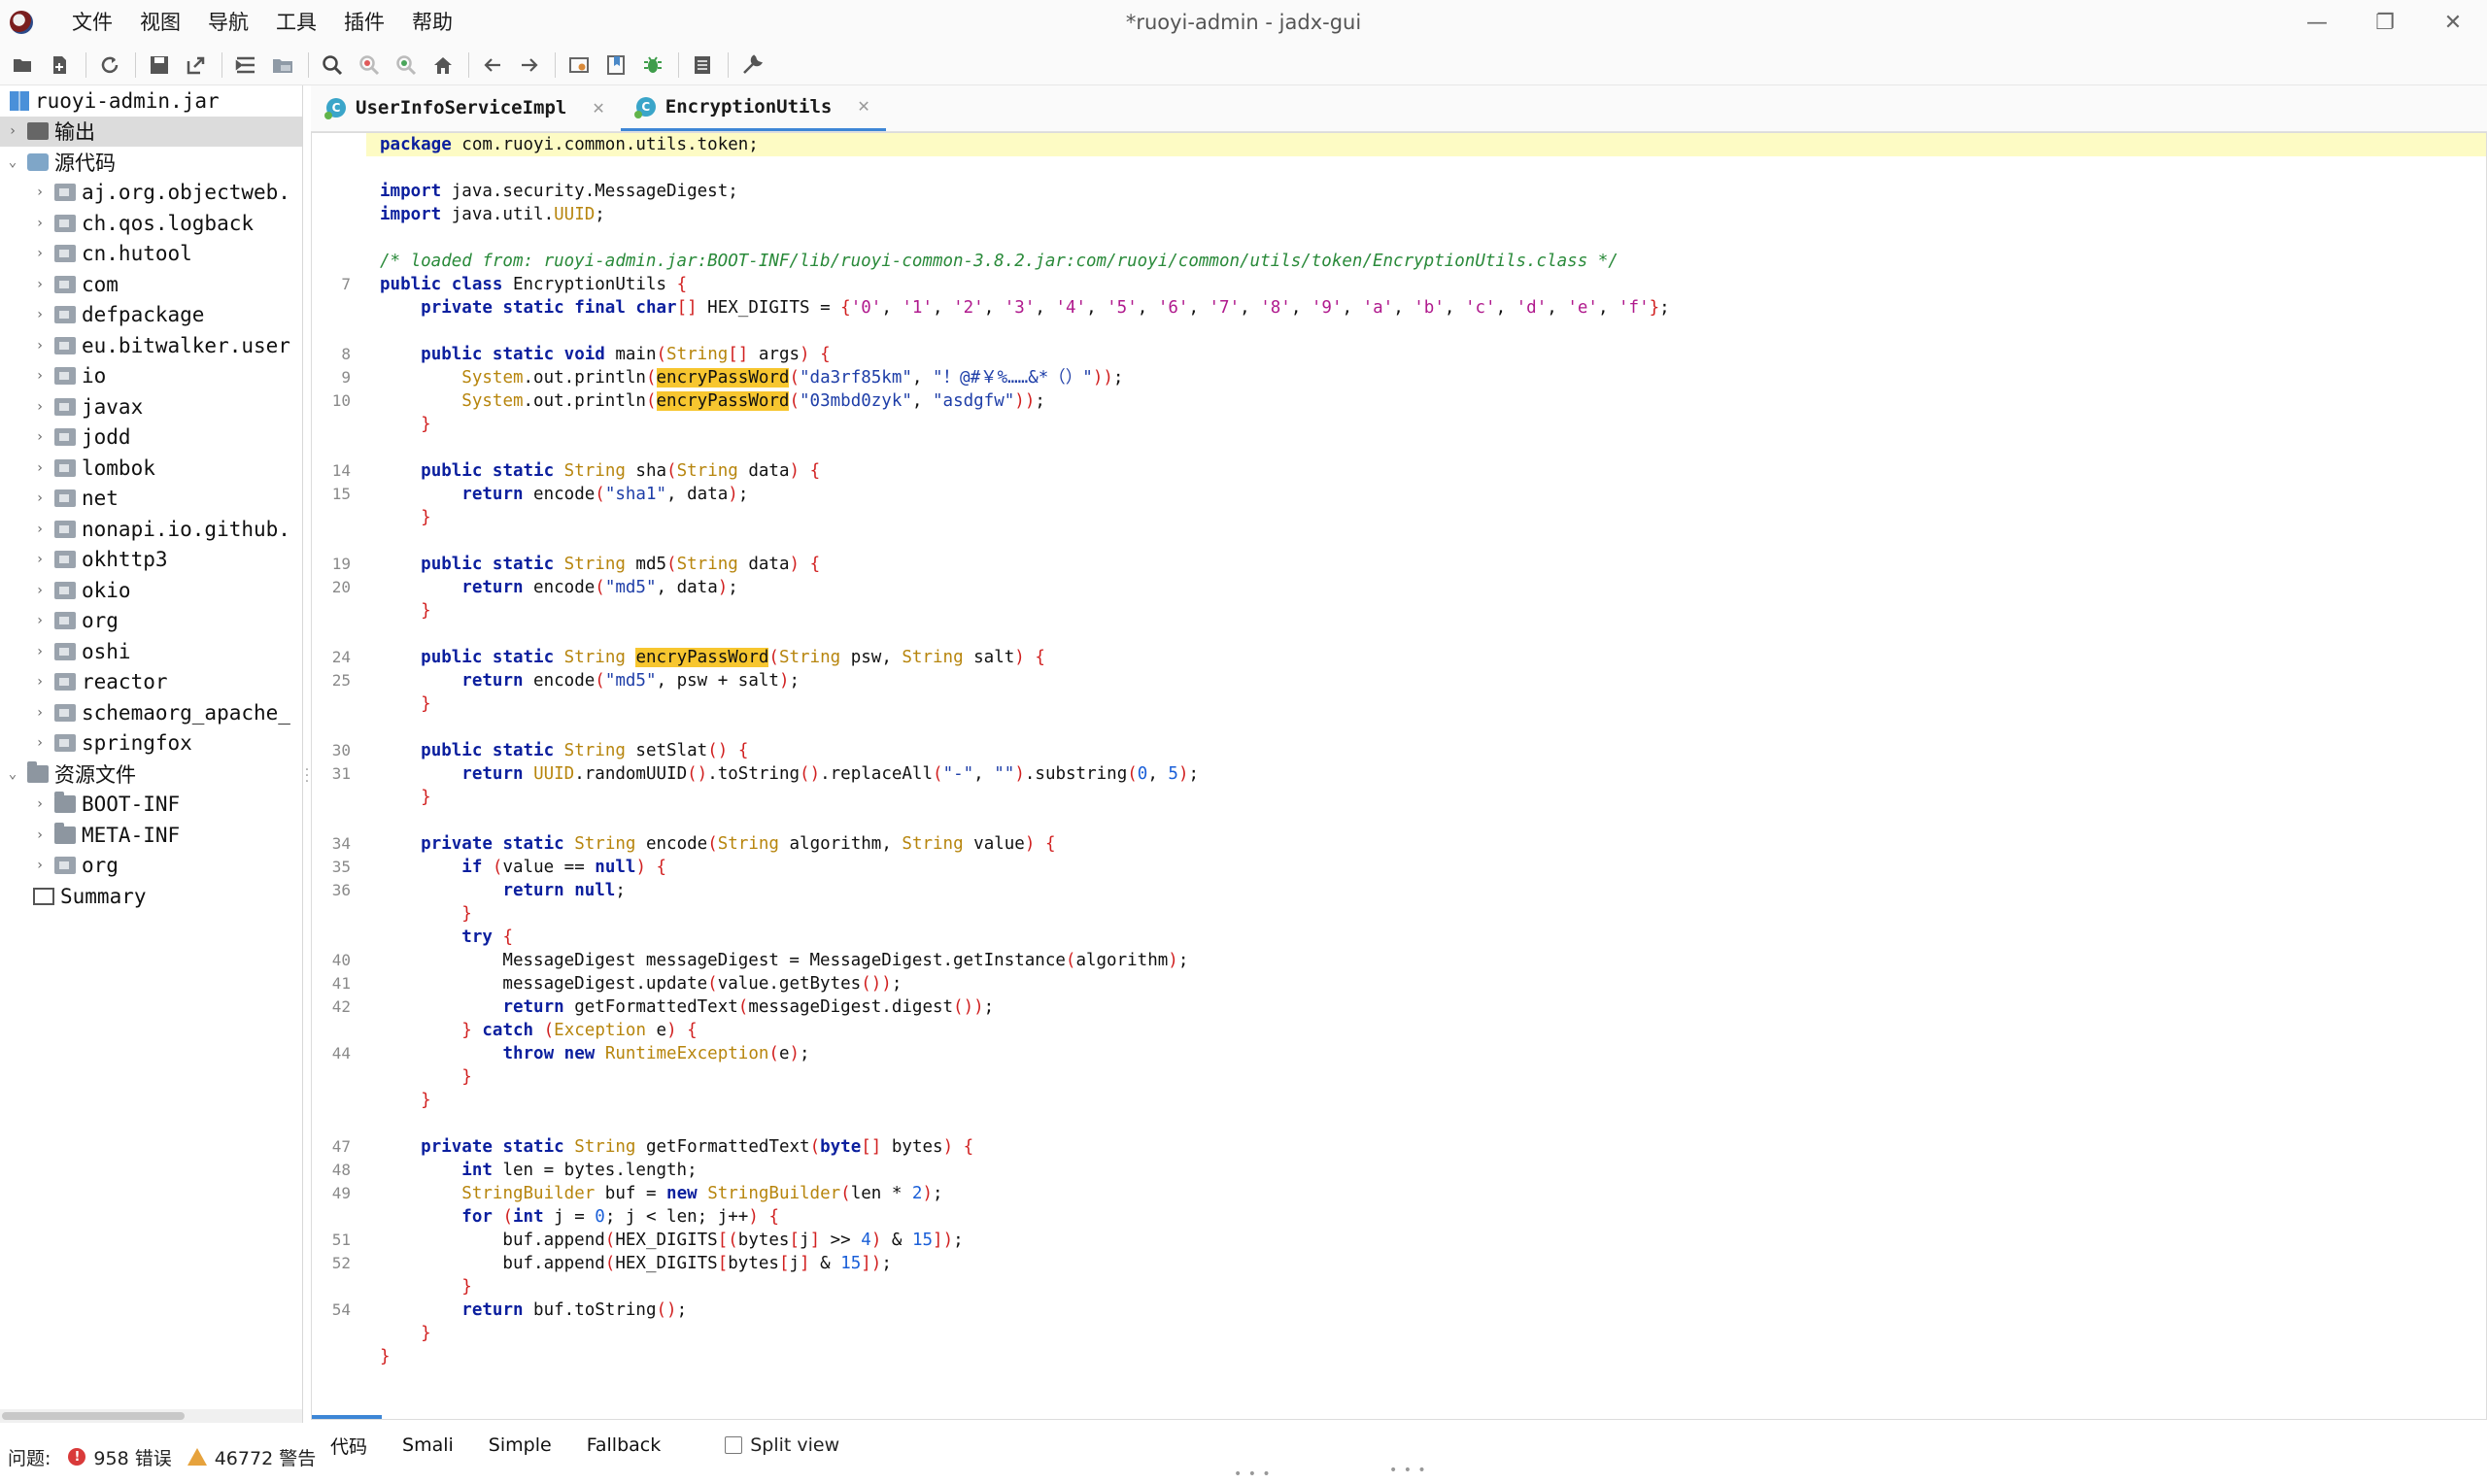 The image size is (2487, 1484). Describe the element at coordinates (332, 66) in the screenshot. I see `search-icon` at that location.